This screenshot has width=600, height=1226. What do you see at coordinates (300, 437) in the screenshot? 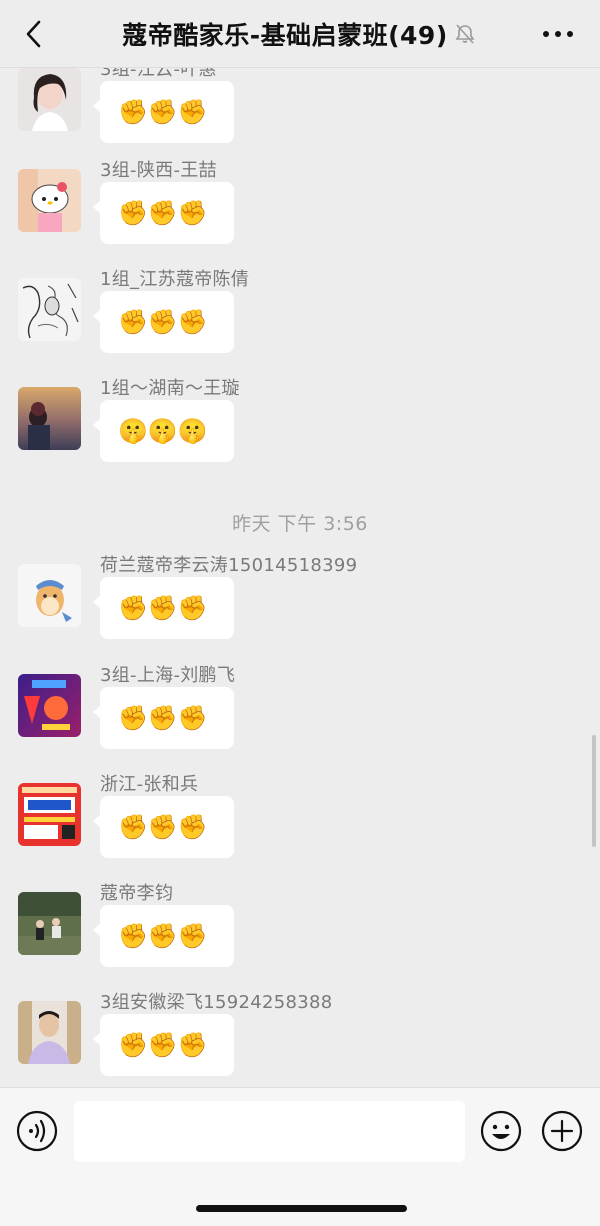
I see `message-item: 1组～湖南～王璇 🤫🤫🤫` at bounding box center [300, 437].